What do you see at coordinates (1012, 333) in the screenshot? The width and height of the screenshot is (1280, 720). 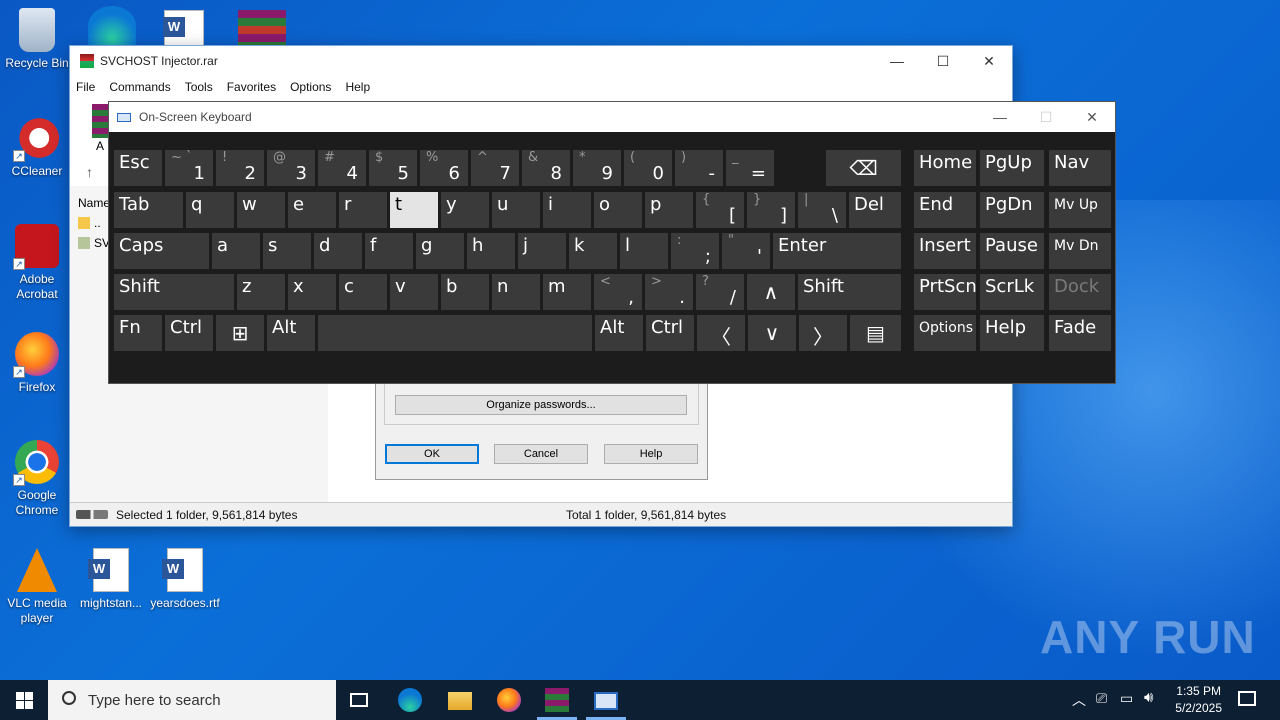 I see `key-help: Help` at bounding box center [1012, 333].